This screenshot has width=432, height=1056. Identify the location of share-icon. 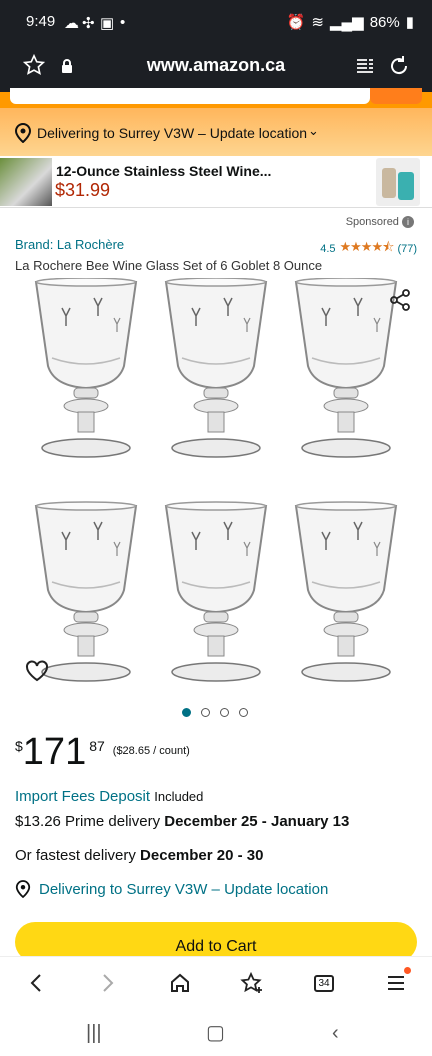
(400, 300).